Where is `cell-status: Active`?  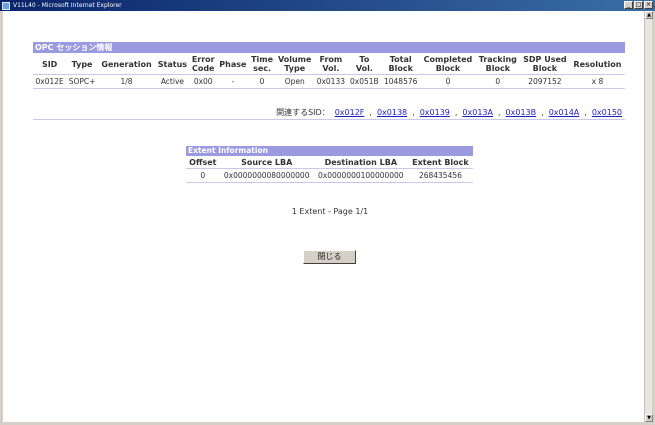
cell-status: Active is located at coordinates (172, 81).